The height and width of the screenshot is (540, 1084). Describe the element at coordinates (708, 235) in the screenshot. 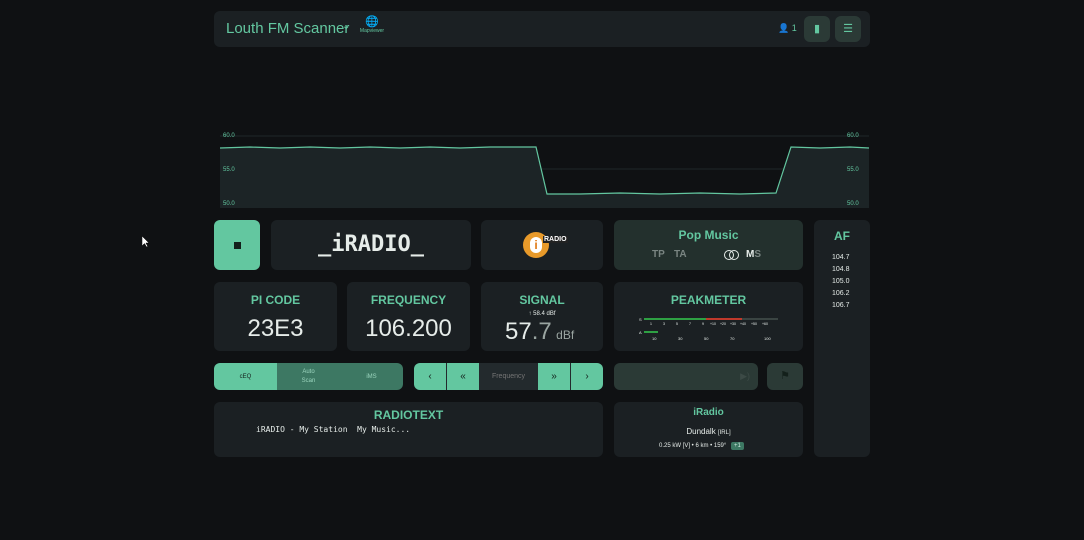

I see `pty-label: Pop Music` at that location.